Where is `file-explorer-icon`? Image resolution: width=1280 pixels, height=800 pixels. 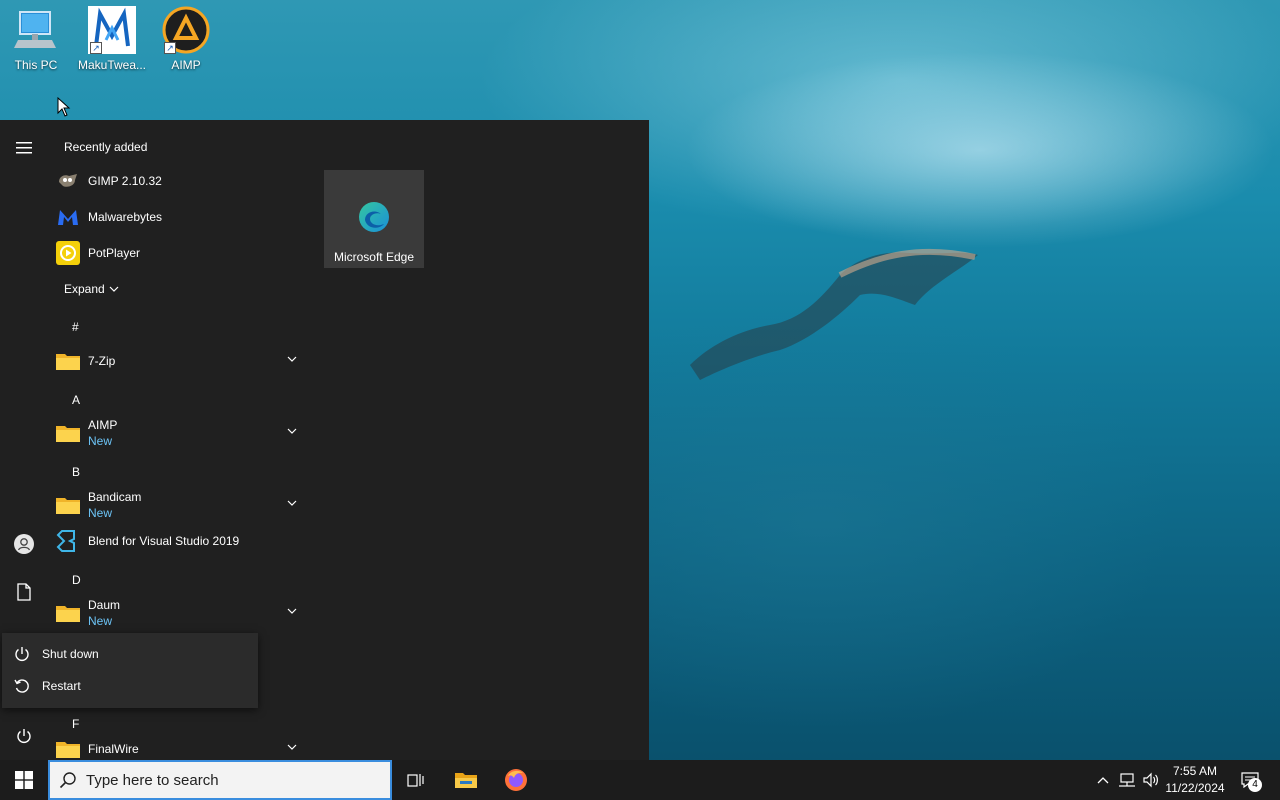
file-explorer-icon is located at coordinates (466, 780).